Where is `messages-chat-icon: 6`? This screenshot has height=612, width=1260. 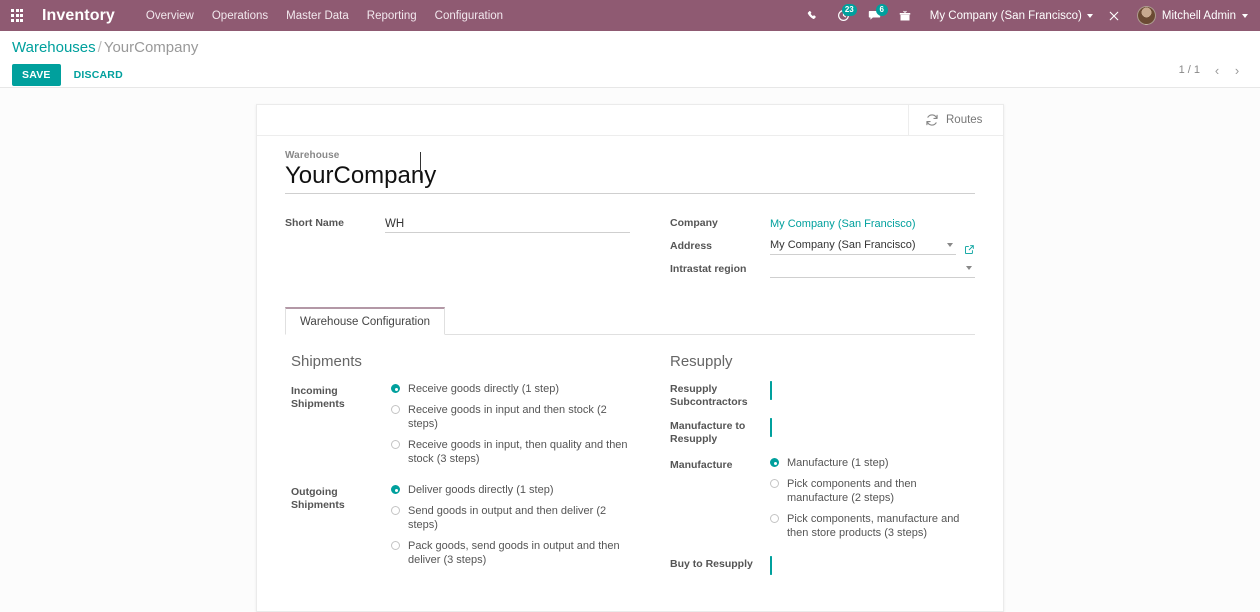 messages-chat-icon: 6 is located at coordinates (874, 15).